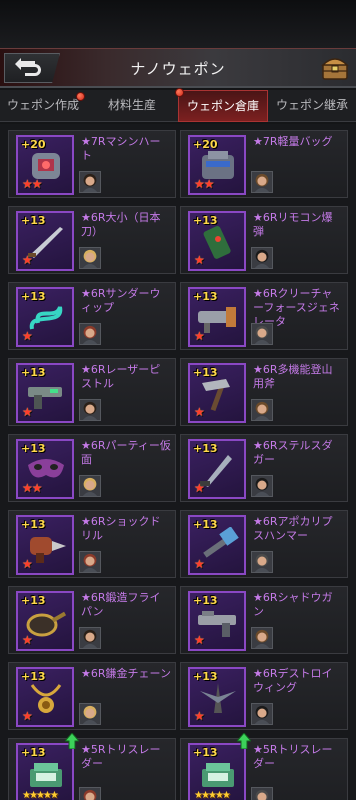 The height and width of the screenshot is (800, 356). What do you see at coordinates (264, 392) in the screenshot?
I see `weapon-card-8: +13 ★ ★6R多機能登山用斧` at bounding box center [264, 392].